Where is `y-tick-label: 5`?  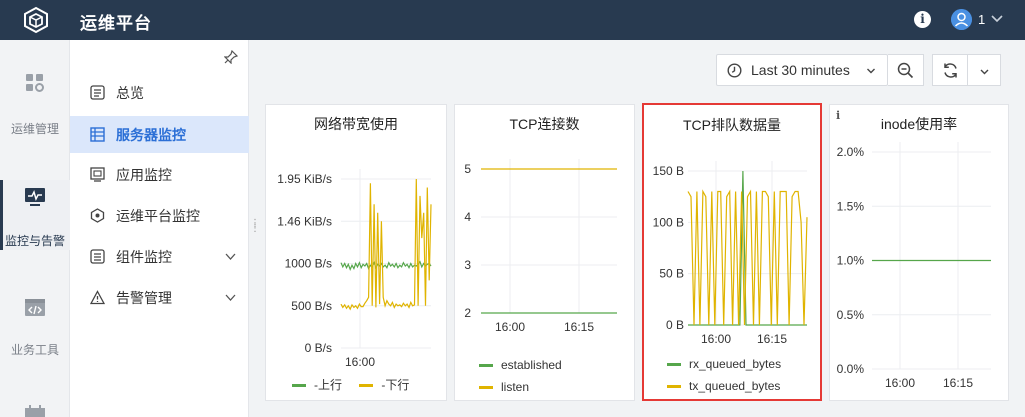 y-tick-label: 5 is located at coordinates (467, 169).